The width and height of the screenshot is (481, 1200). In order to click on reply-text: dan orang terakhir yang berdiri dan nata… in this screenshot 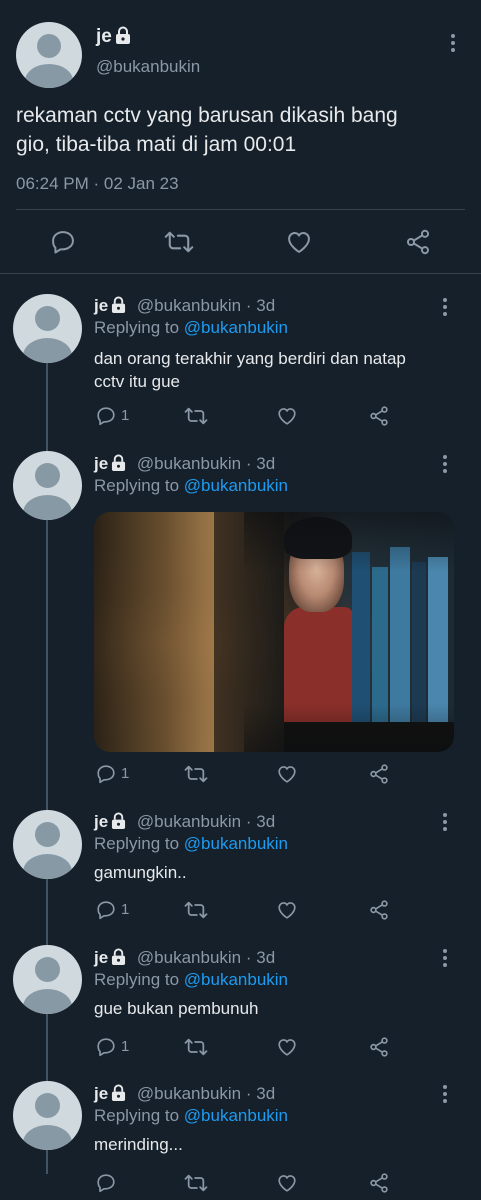, I will do `click(250, 370)`.